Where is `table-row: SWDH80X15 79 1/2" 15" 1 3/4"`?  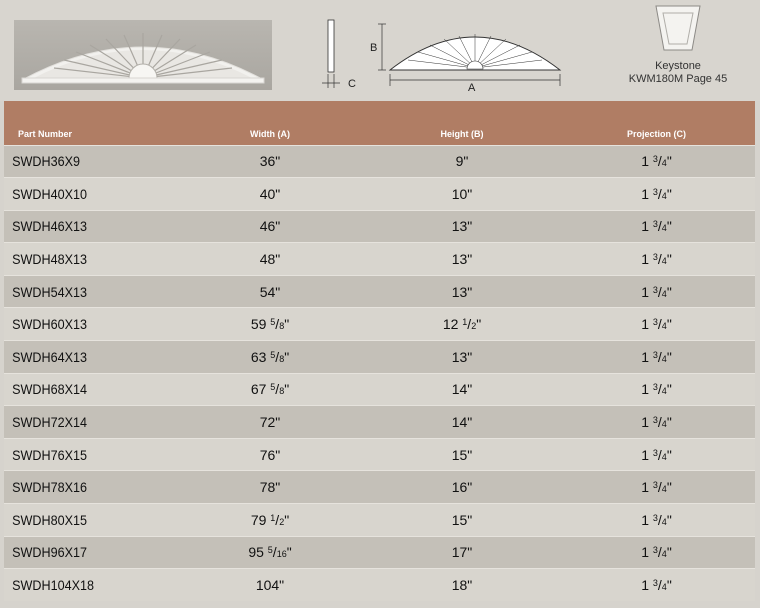
table-row: SWDH80X15 79 1/2" 15" 1 3/4" is located at coordinates (379, 520).